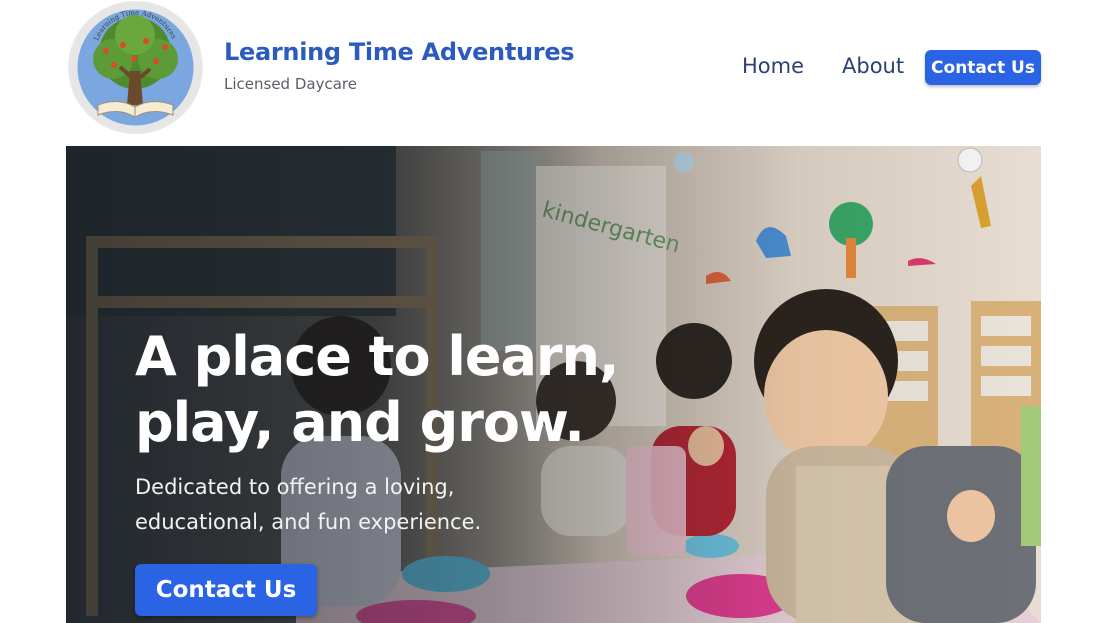 The height and width of the screenshot is (623, 1107). I want to click on hero-contact-button: Contact Us, so click(226, 590).